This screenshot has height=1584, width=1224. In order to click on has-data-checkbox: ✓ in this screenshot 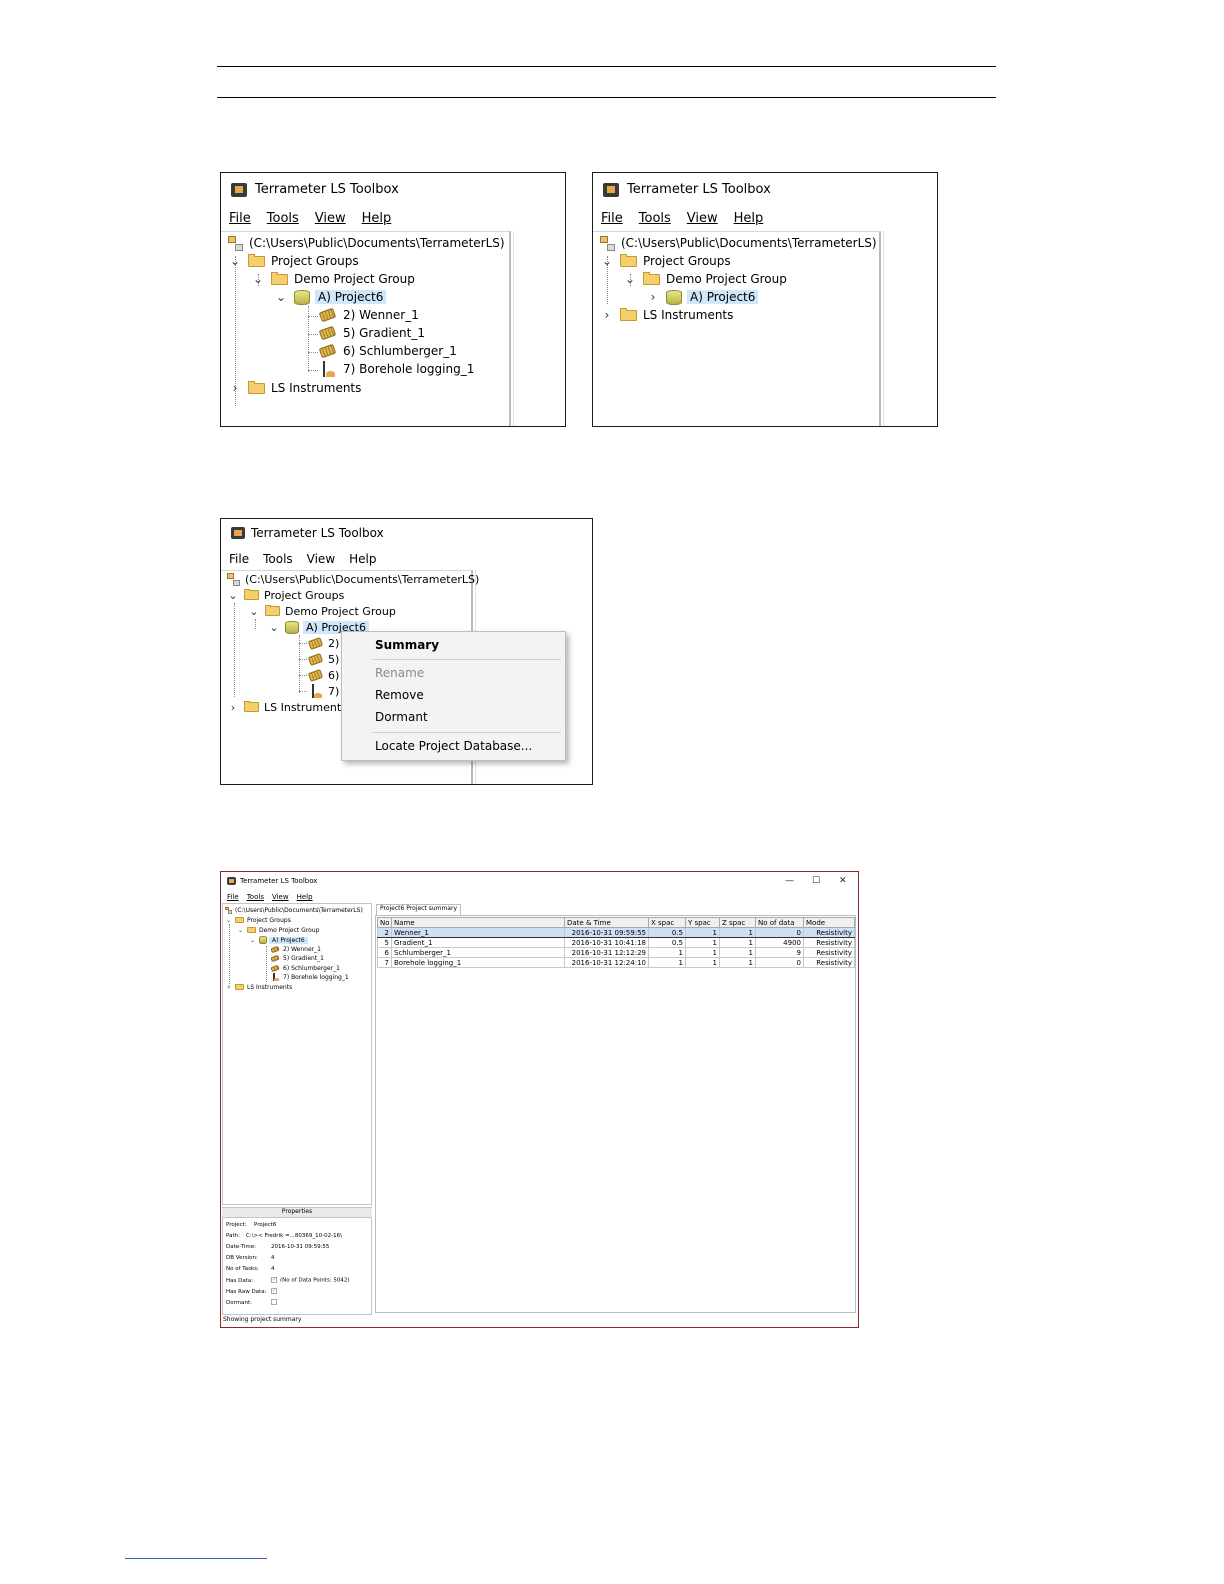, I will do `click(274, 1280)`.